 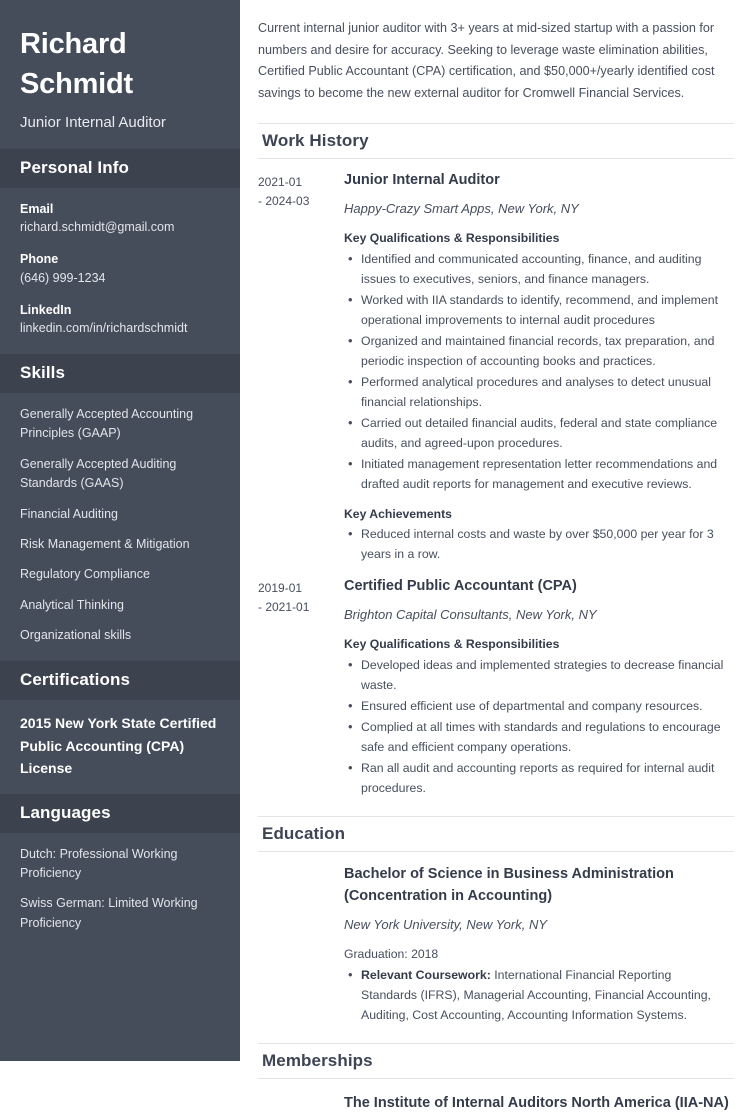 I want to click on personal-info-item-email: Email richard.schmidt@gmail.com, so click(x=120, y=219).